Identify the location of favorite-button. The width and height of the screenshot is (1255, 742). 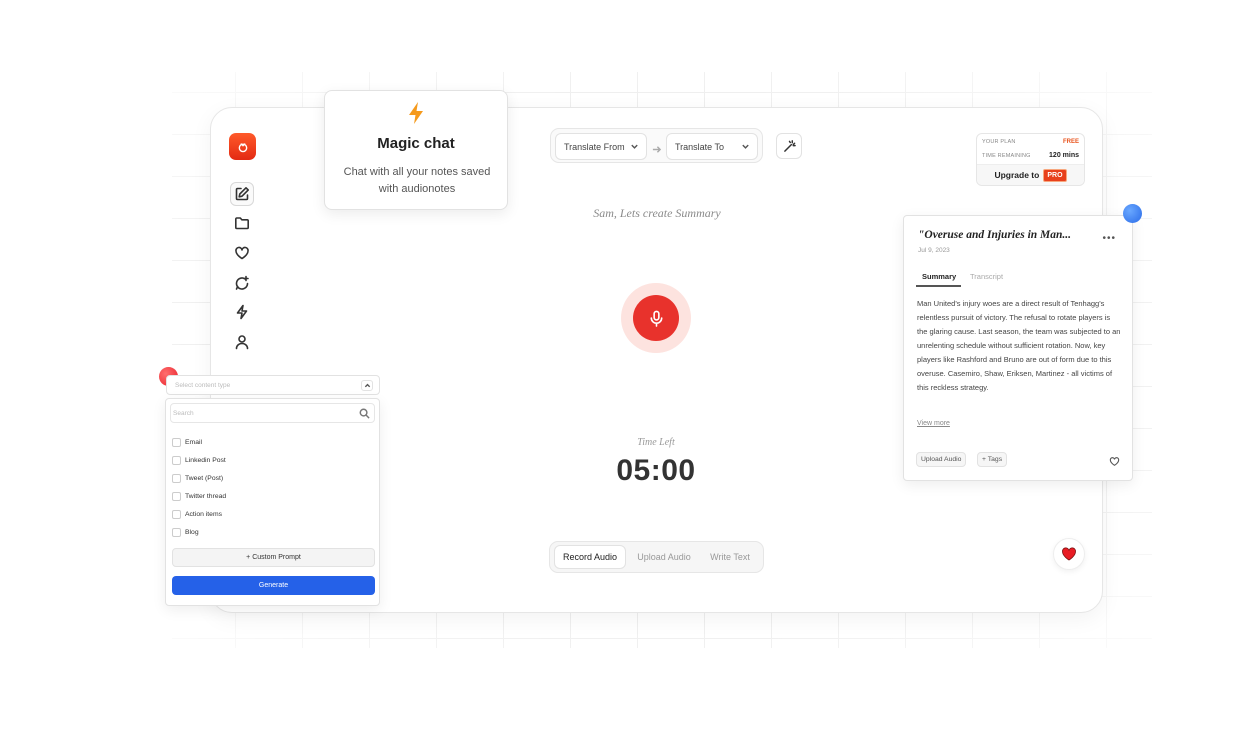
(1069, 554).